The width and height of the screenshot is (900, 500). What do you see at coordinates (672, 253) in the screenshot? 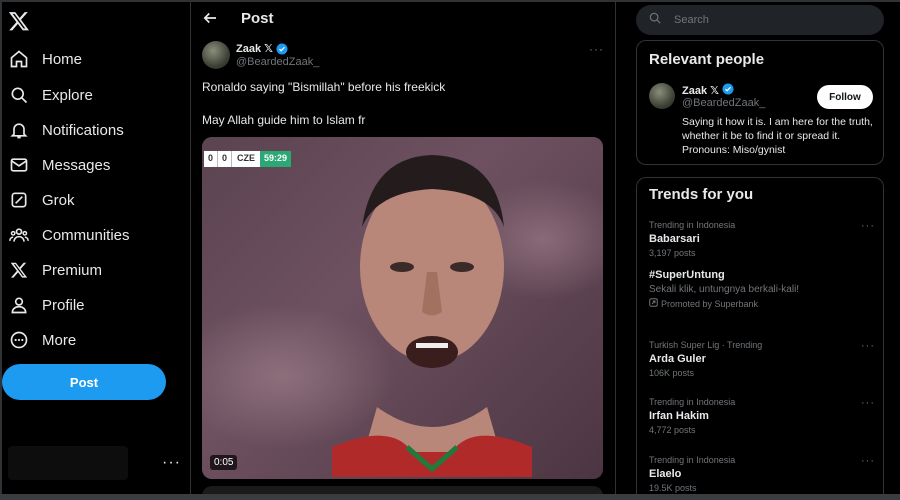
I see `trend-count: 3,197 posts` at bounding box center [672, 253].